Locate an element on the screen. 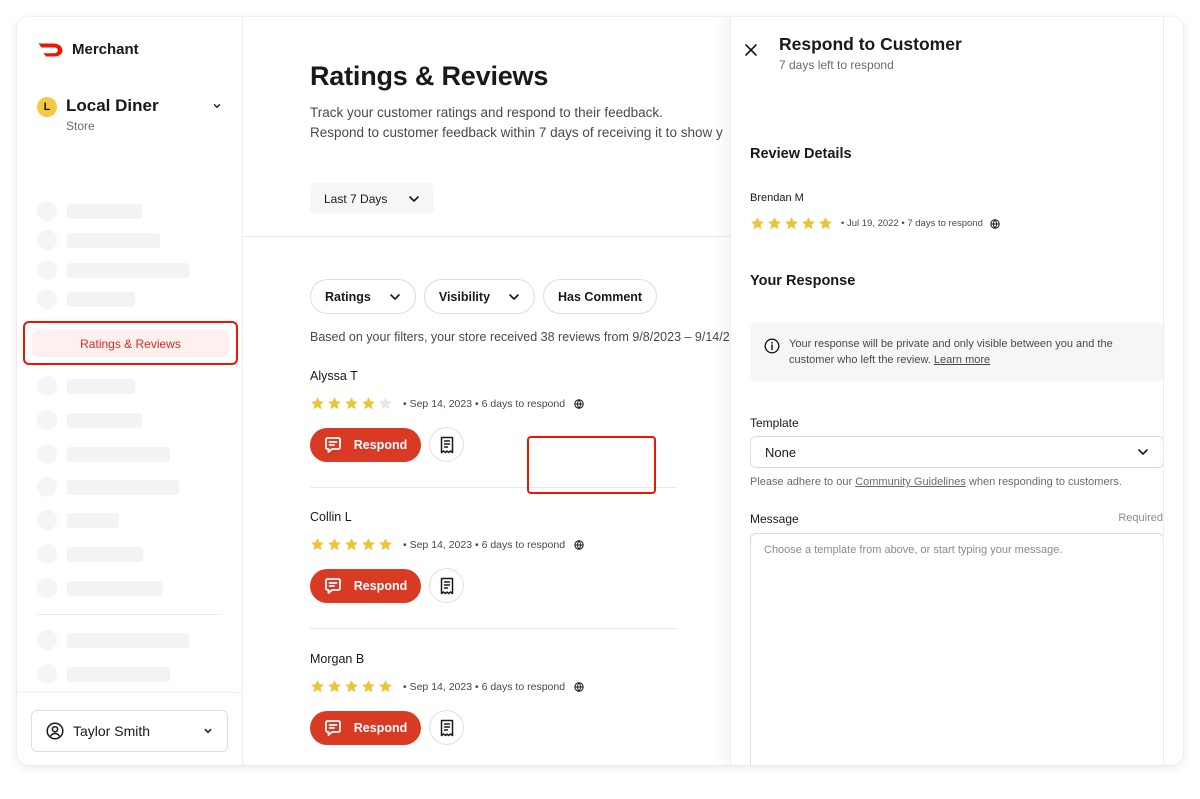 The height and width of the screenshot is (799, 1200). template-select: None is located at coordinates (957, 452).